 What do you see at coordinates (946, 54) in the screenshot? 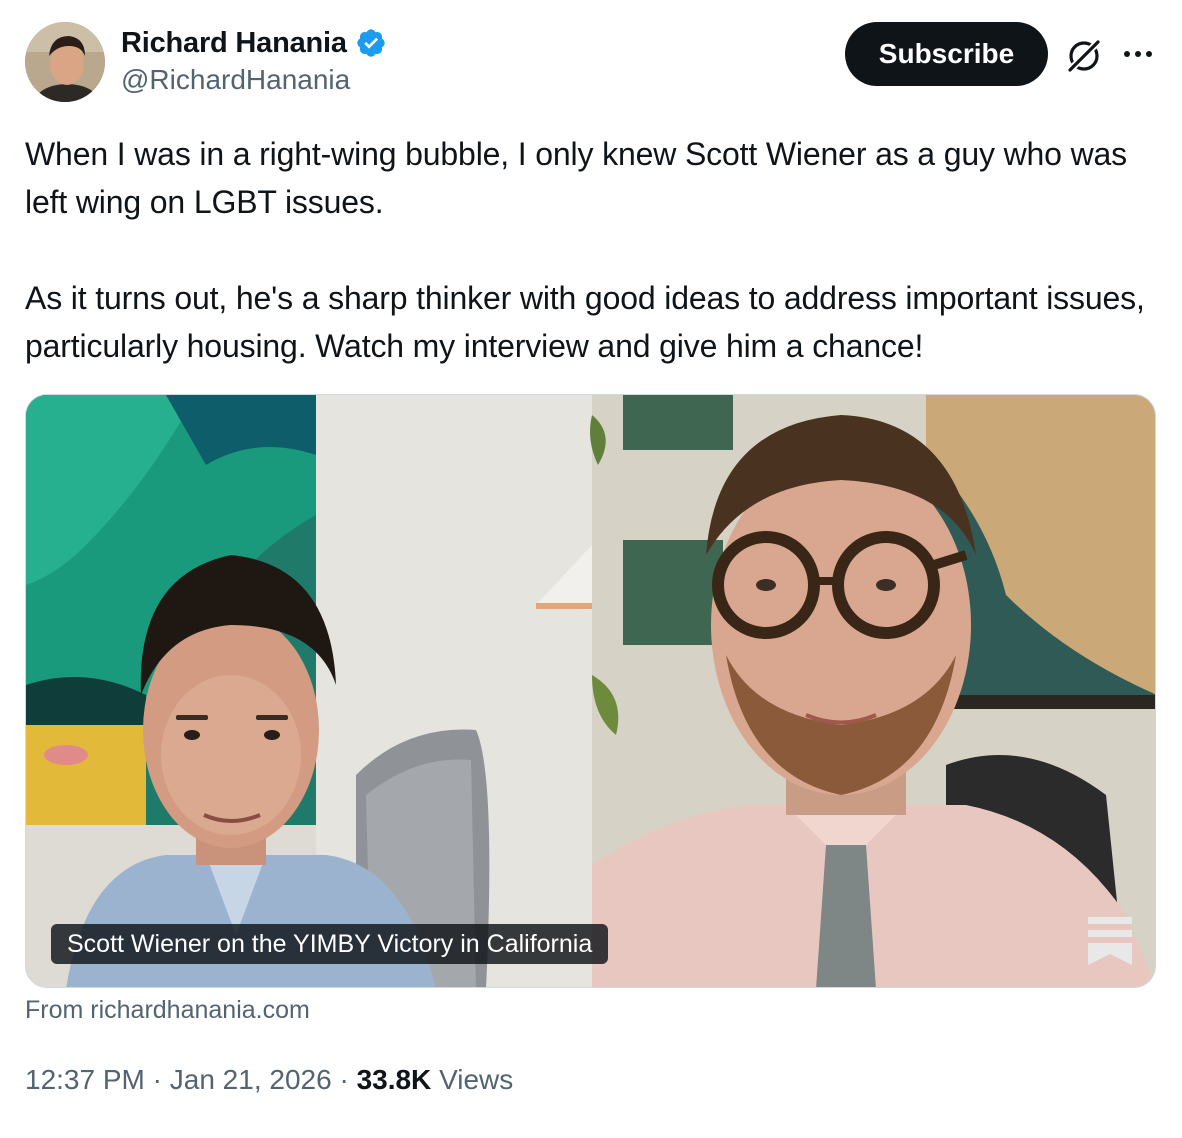
I see `subscribe-button: Subscribe` at bounding box center [946, 54].